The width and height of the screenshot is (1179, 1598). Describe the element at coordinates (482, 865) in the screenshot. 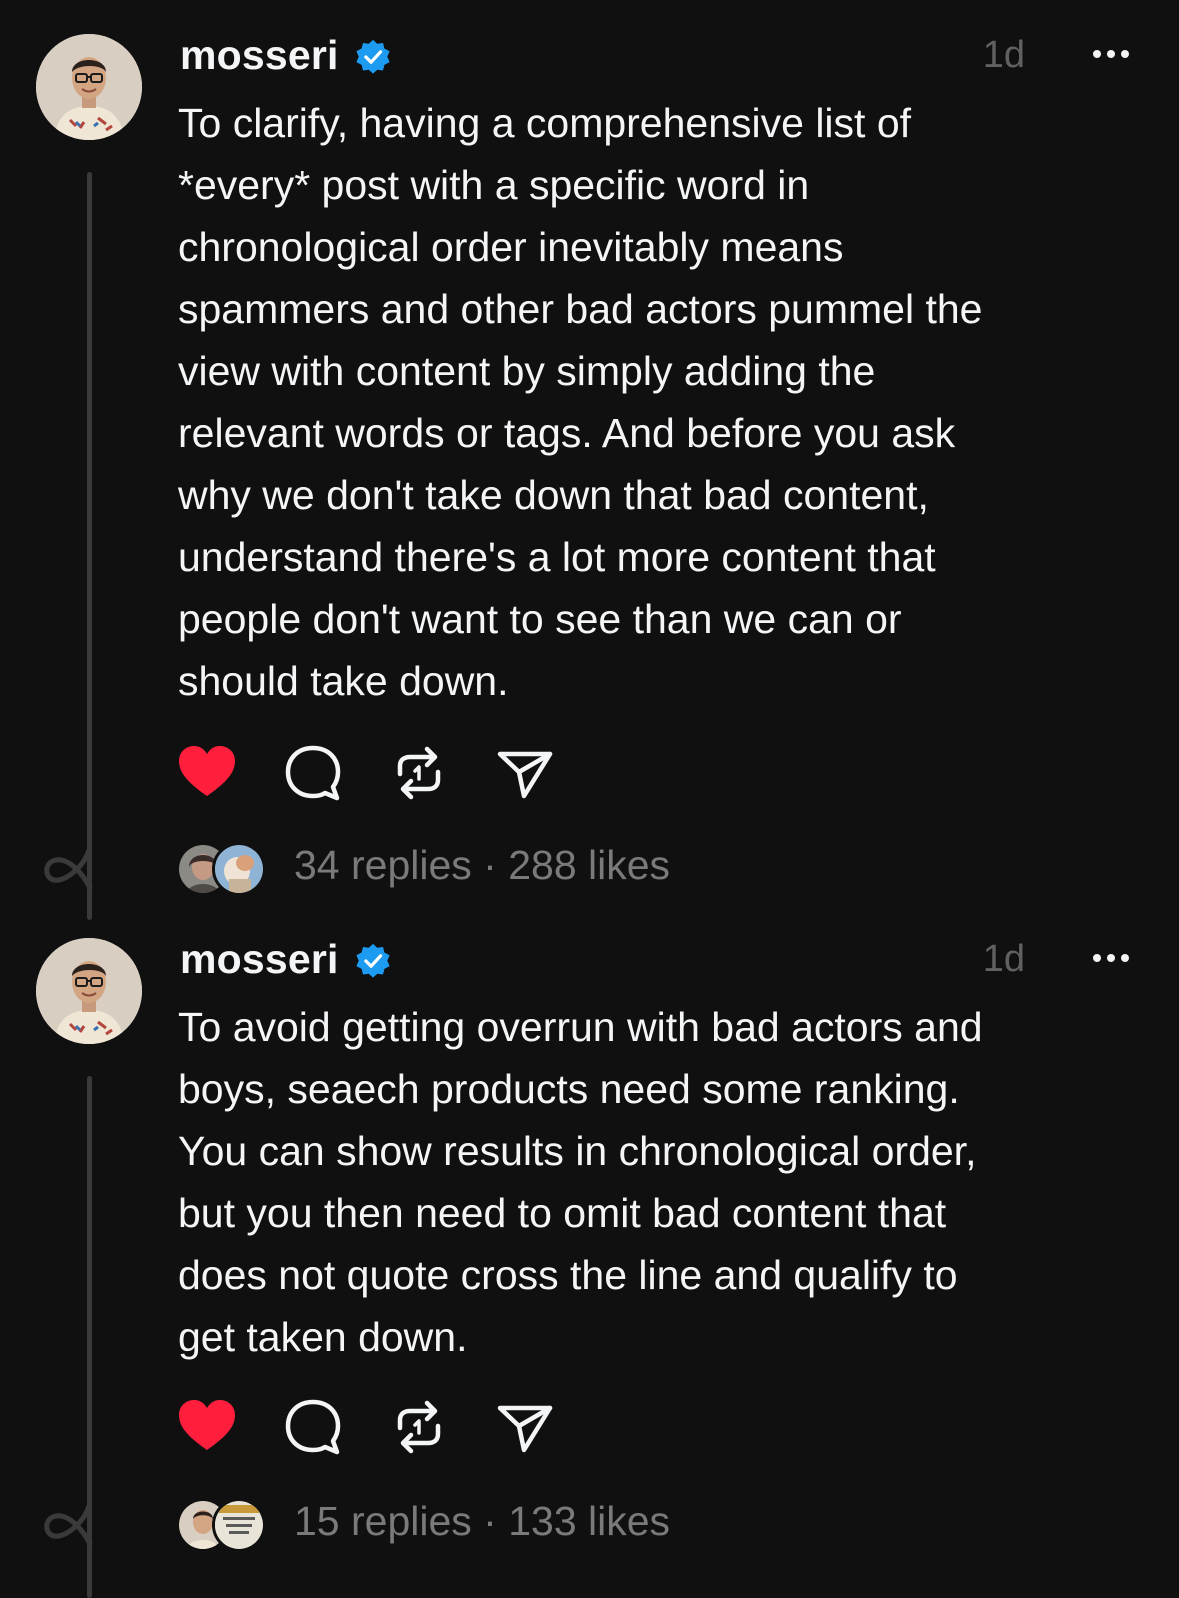

I see `stats-text: 34 replies · 288 likes` at that location.